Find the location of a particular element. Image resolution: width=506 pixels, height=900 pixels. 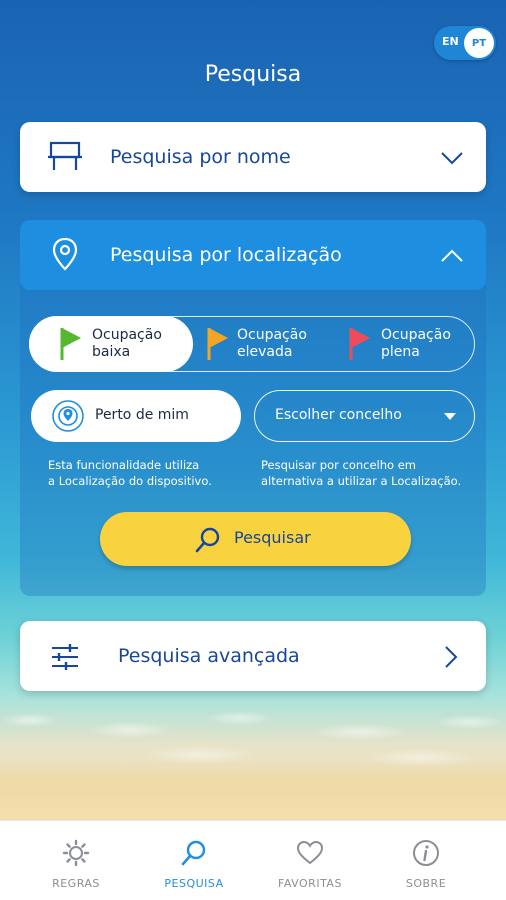

occupancy-low-line2: baixa is located at coordinates (111, 352).